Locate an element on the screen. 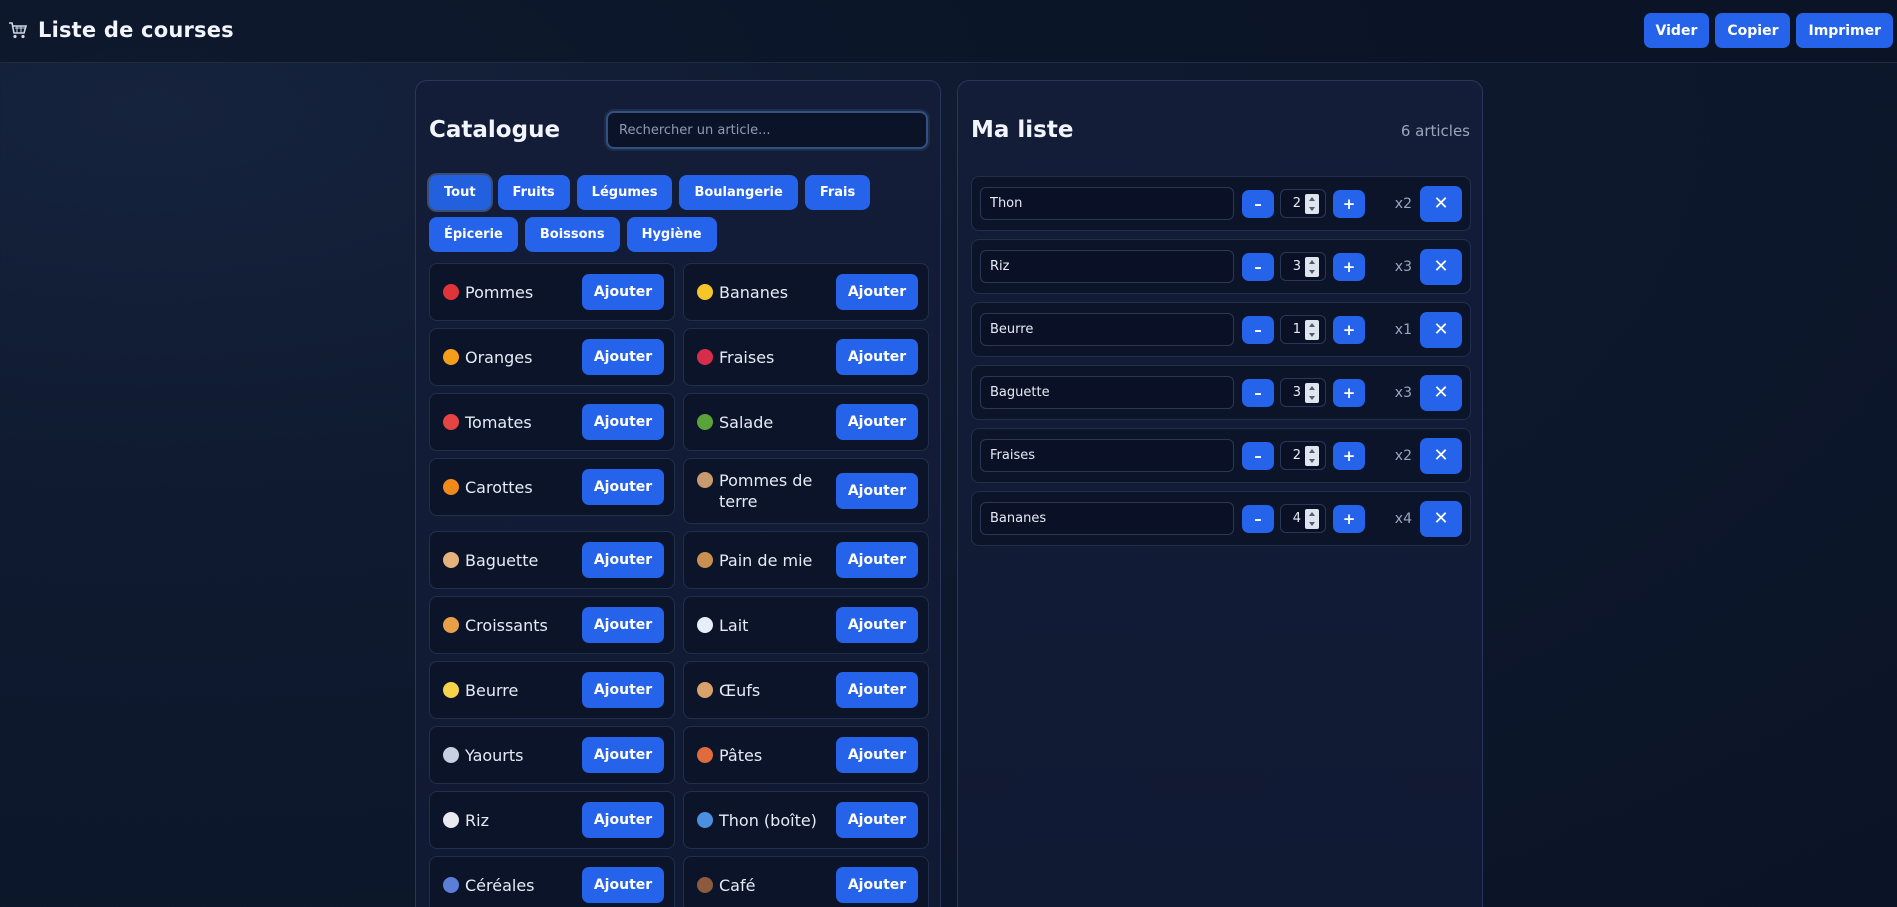  filter-chip-boulangerie: Boulangerie is located at coordinates (738, 192).